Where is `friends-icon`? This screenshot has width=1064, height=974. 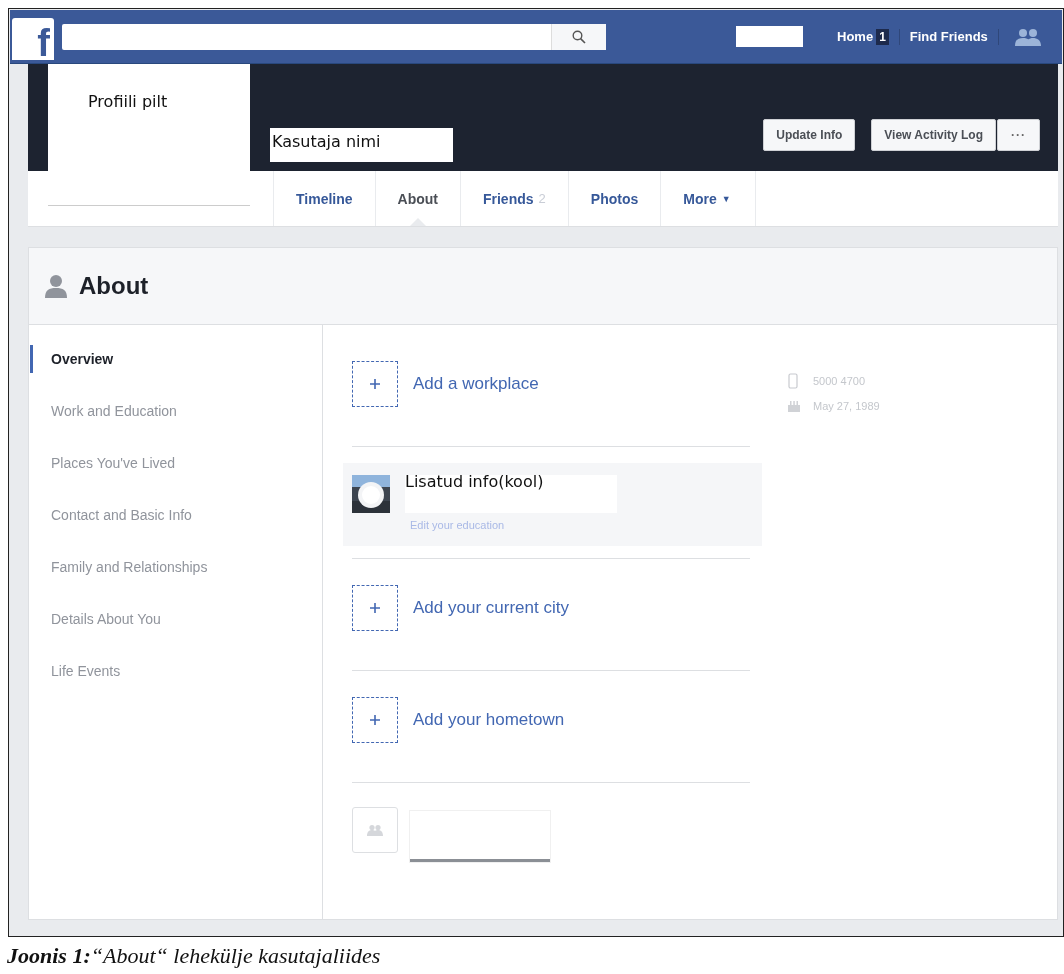 friends-icon is located at coordinates (1027, 36).